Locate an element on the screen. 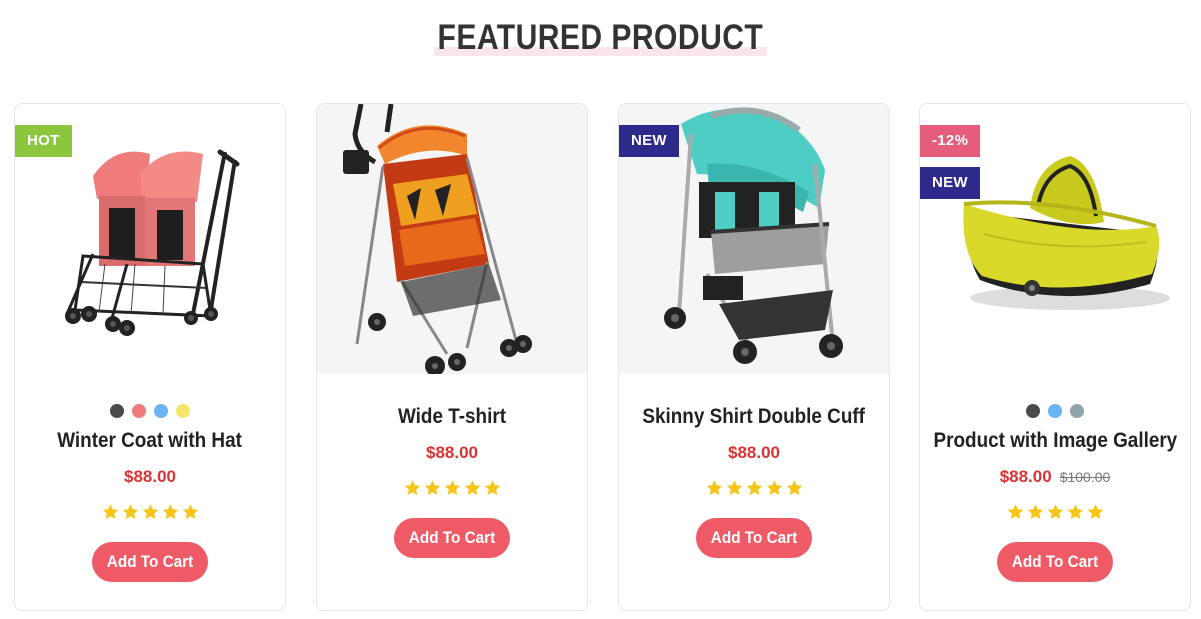 This screenshot has height=619, width=1201. product-image is located at coordinates (452, 239).